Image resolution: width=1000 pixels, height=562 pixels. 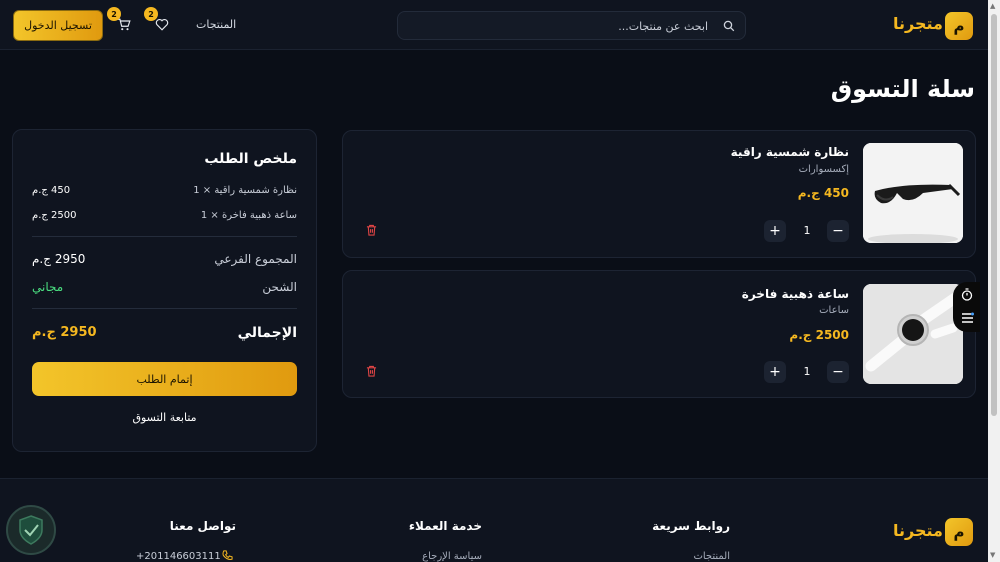 What do you see at coordinates (992, 6) in the screenshot?
I see `scroll-up-arrow: ▲` at bounding box center [992, 6].